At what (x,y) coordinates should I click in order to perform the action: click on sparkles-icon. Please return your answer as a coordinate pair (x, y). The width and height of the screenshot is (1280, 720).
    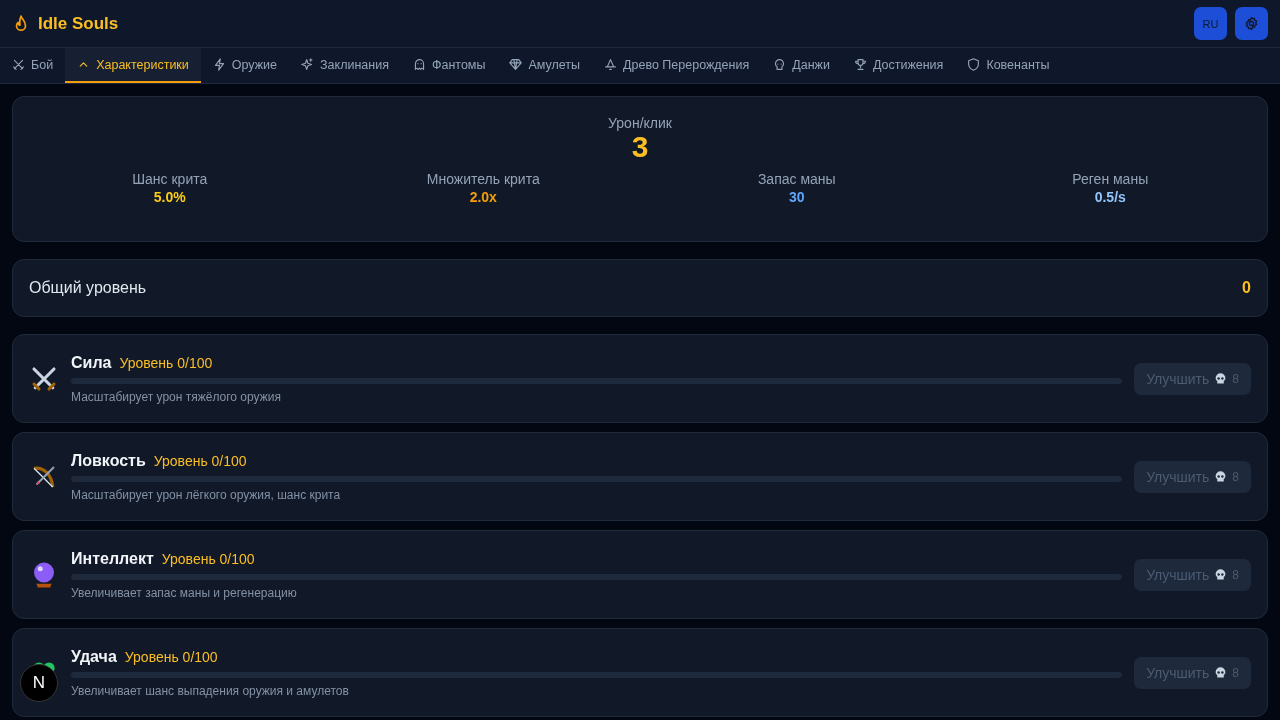
    Looking at the image, I should click on (308, 64).